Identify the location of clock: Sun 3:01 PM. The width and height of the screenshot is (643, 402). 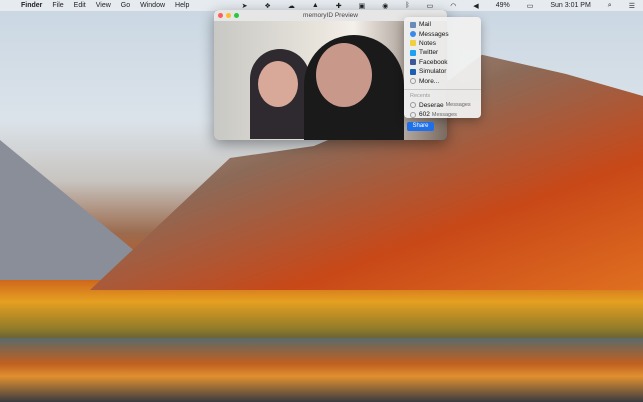
(570, 5).